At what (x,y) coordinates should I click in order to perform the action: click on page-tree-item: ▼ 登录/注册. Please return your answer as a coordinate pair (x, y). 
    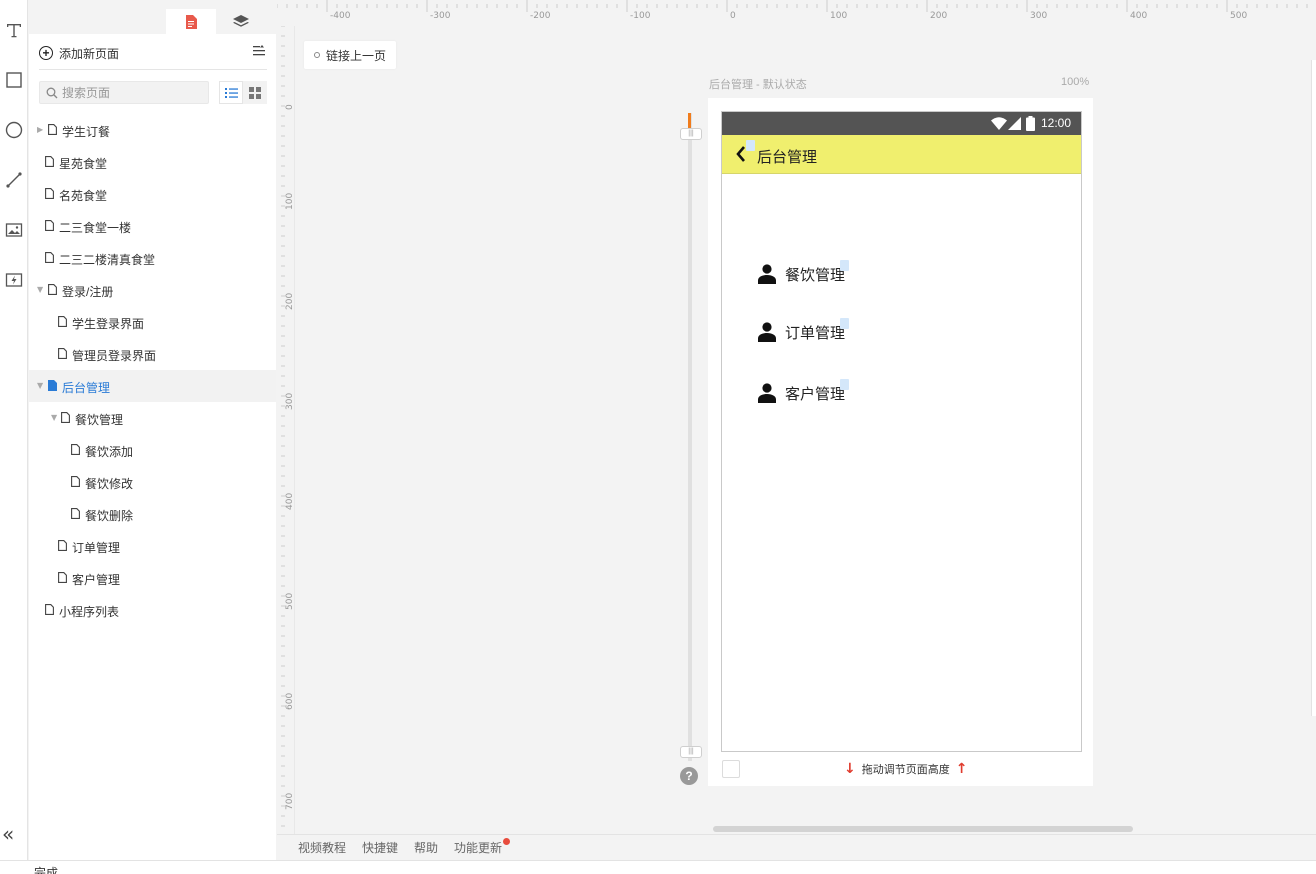
    Looking at the image, I should click on (152, 290).